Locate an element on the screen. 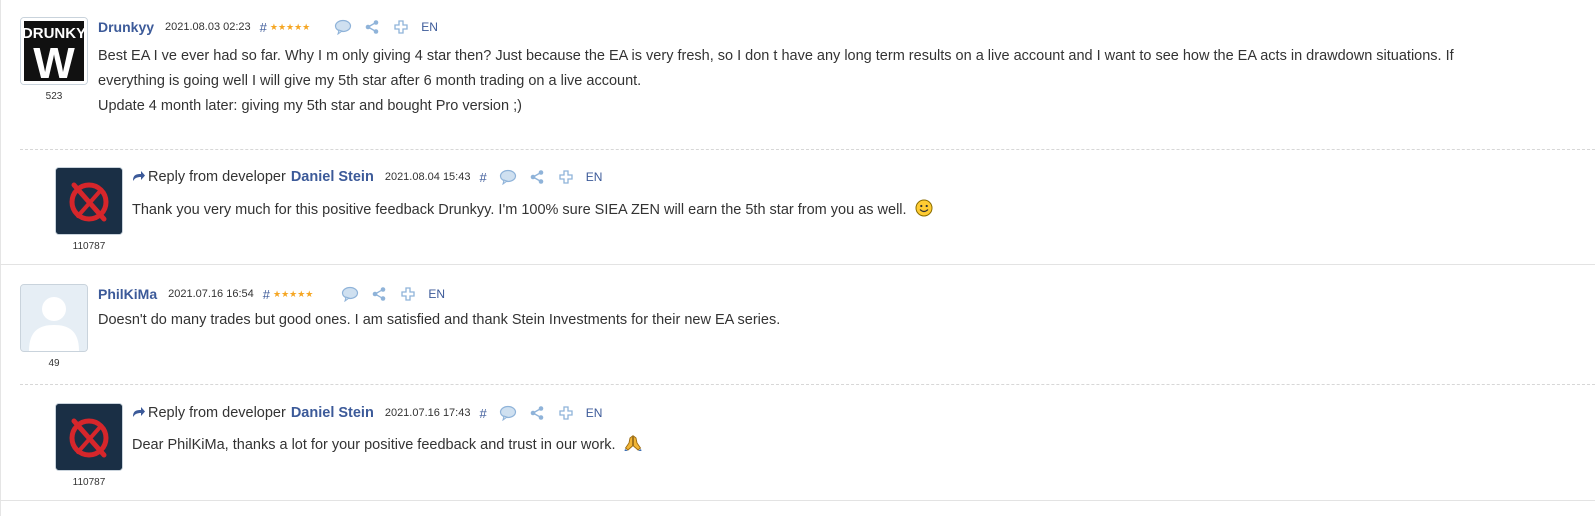  review-meta: Drunkyy 2021.08.03 02:23 # ★★★★★ EN is located at coordinates (846, 27).